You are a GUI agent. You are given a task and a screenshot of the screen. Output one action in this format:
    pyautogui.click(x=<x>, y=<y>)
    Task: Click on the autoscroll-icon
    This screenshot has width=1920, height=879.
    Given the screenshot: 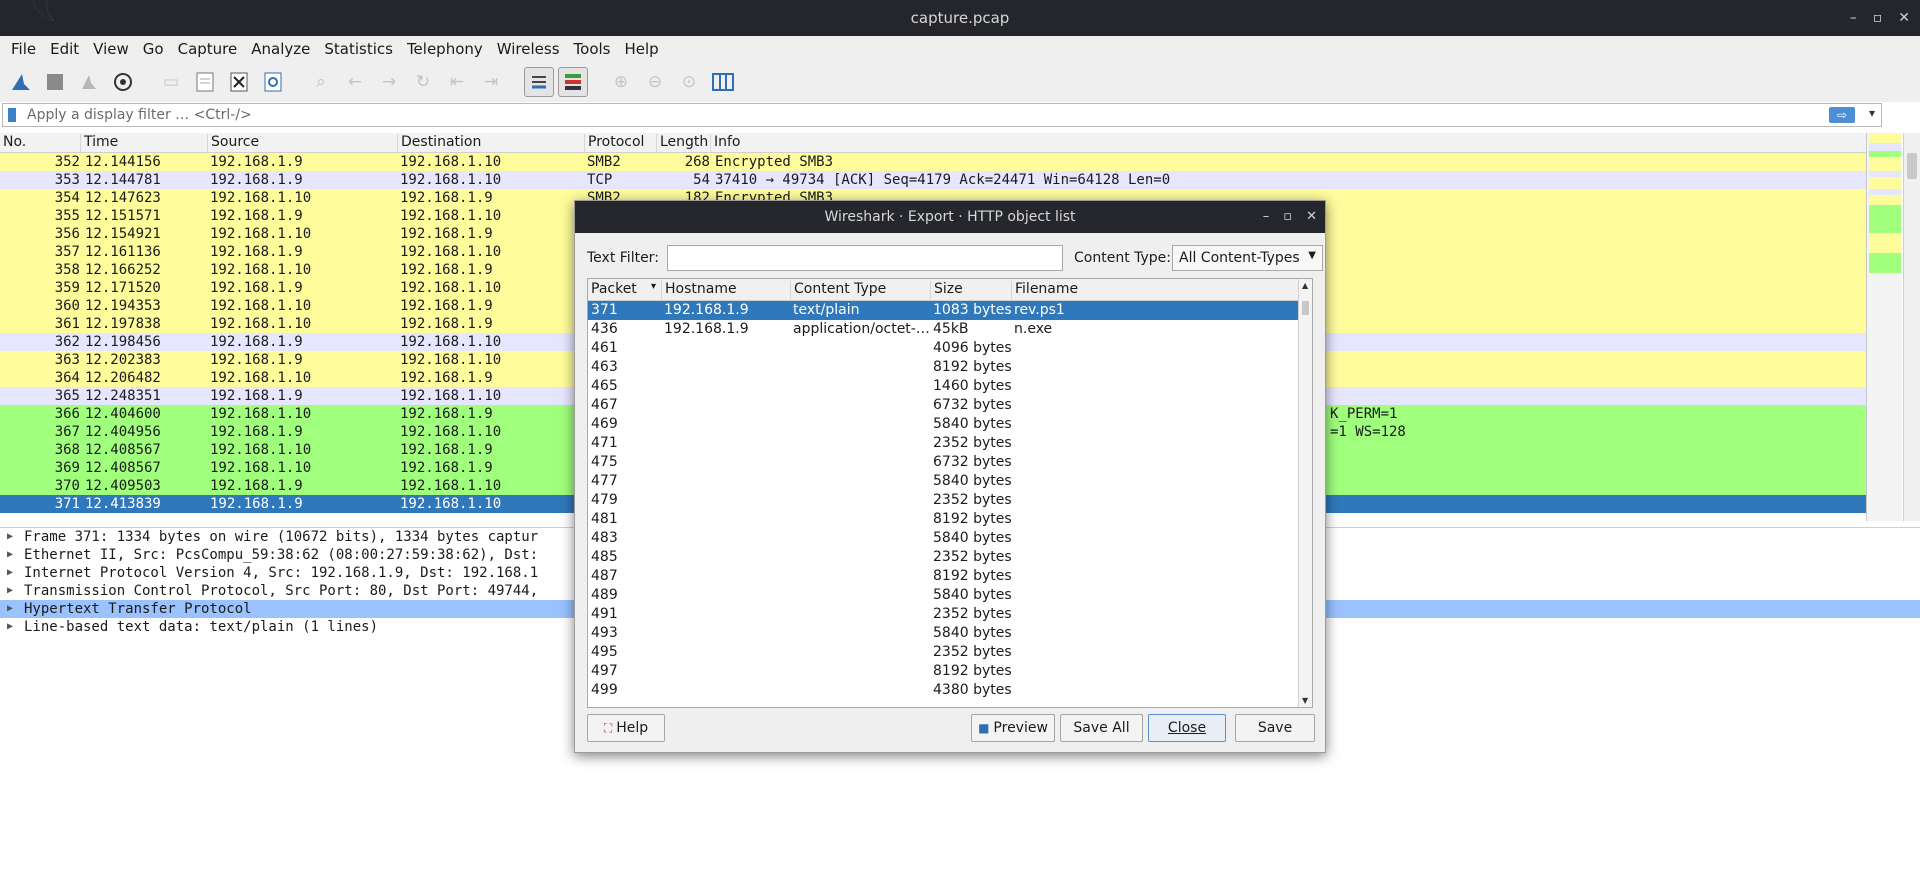 What is the action you would take?
    pyautogui.click(x=539, y=82)
    